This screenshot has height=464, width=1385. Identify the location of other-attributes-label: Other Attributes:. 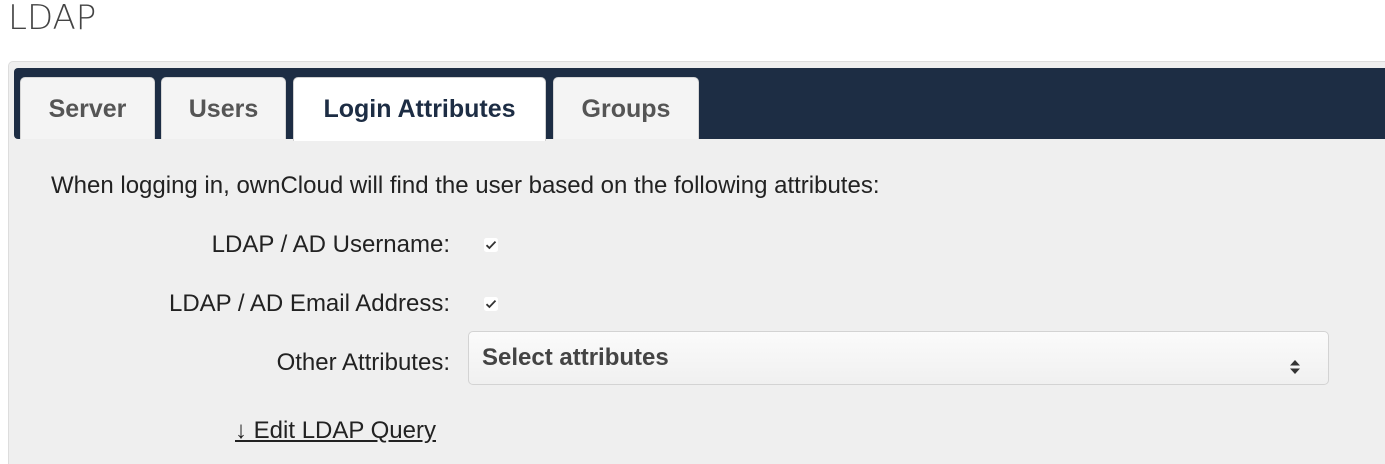
(363, 362).